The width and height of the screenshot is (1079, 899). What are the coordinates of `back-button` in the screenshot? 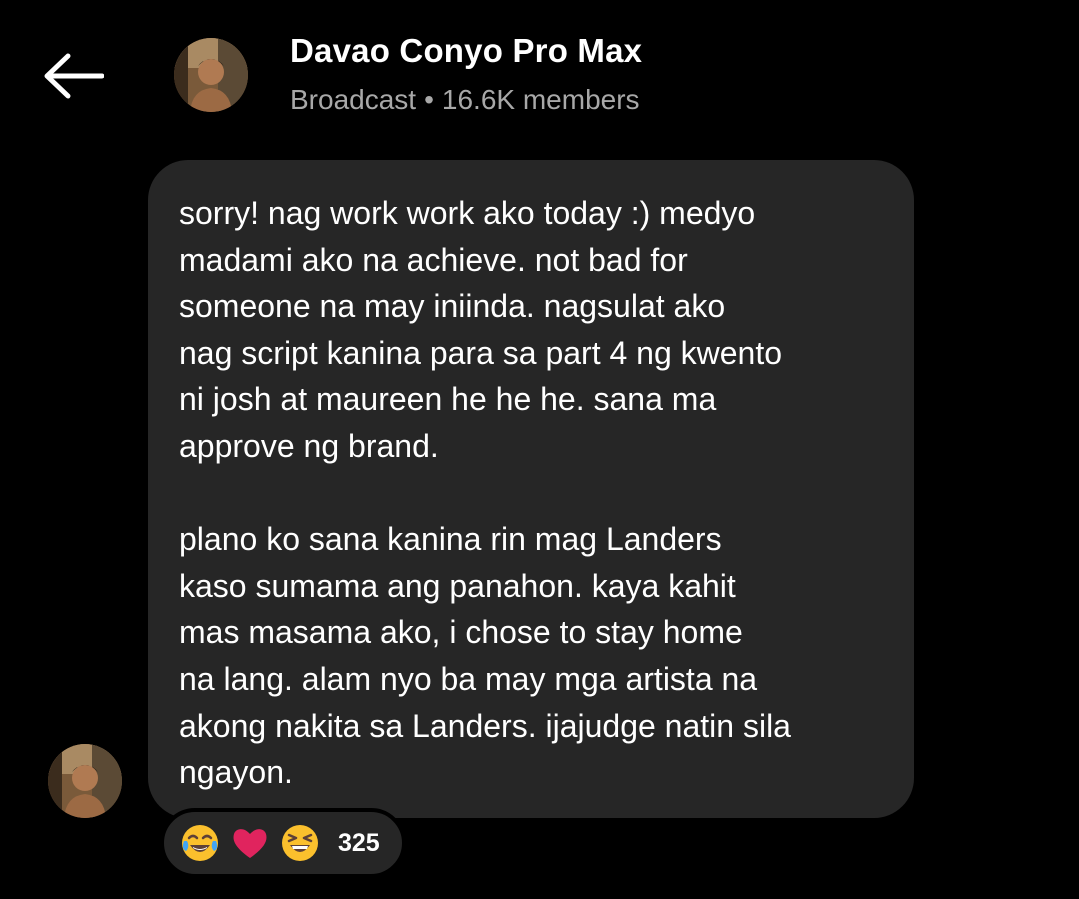 It's located at (73, 76).